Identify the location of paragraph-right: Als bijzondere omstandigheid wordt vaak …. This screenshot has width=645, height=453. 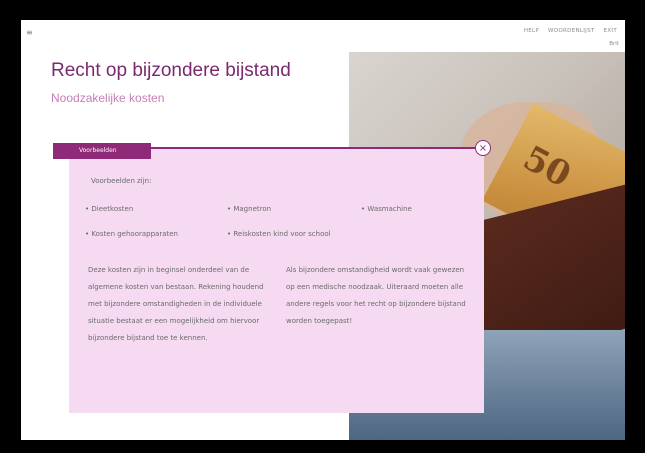
(376, 295).